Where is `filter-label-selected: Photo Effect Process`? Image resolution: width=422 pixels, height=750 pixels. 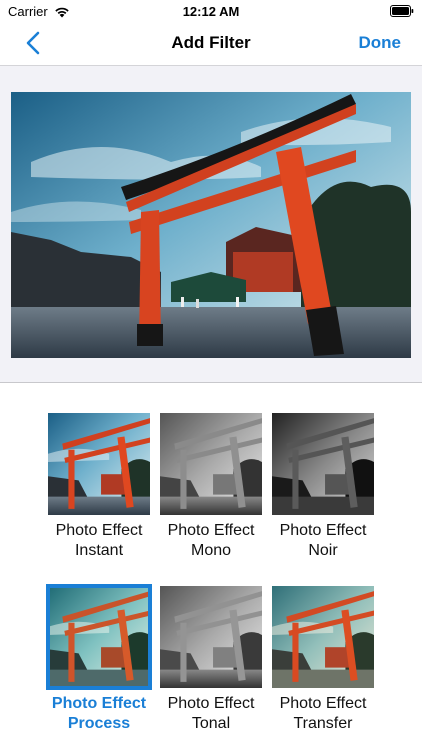 filter-label-selected: Photo Effect Process is located at coordinates (99, 713).